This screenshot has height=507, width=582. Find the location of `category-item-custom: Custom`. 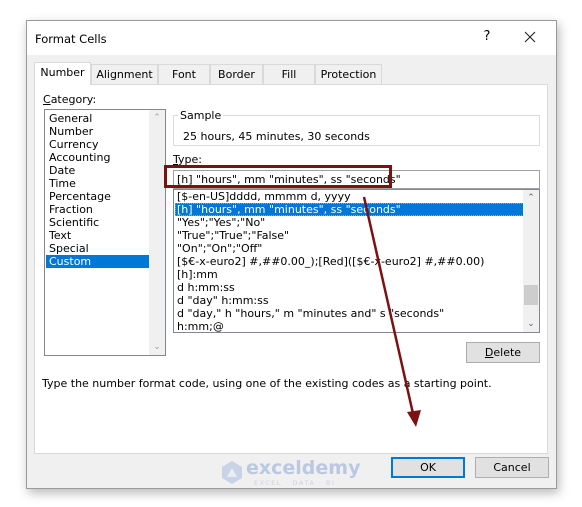

category-item-custom: Custom is located at coordinates (99, 261).